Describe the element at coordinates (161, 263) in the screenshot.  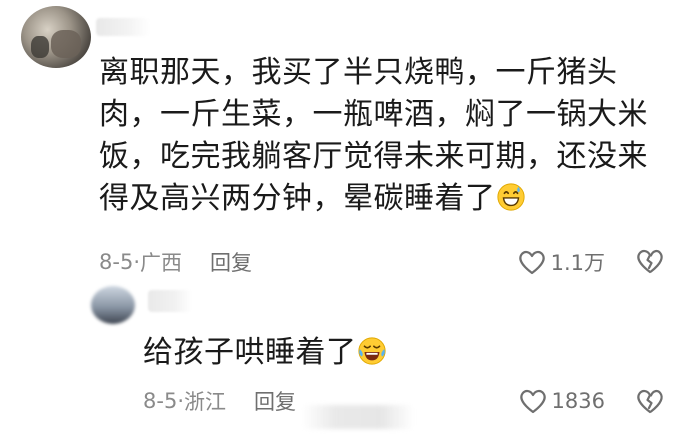
I see `comment-location: 广西` at that location.